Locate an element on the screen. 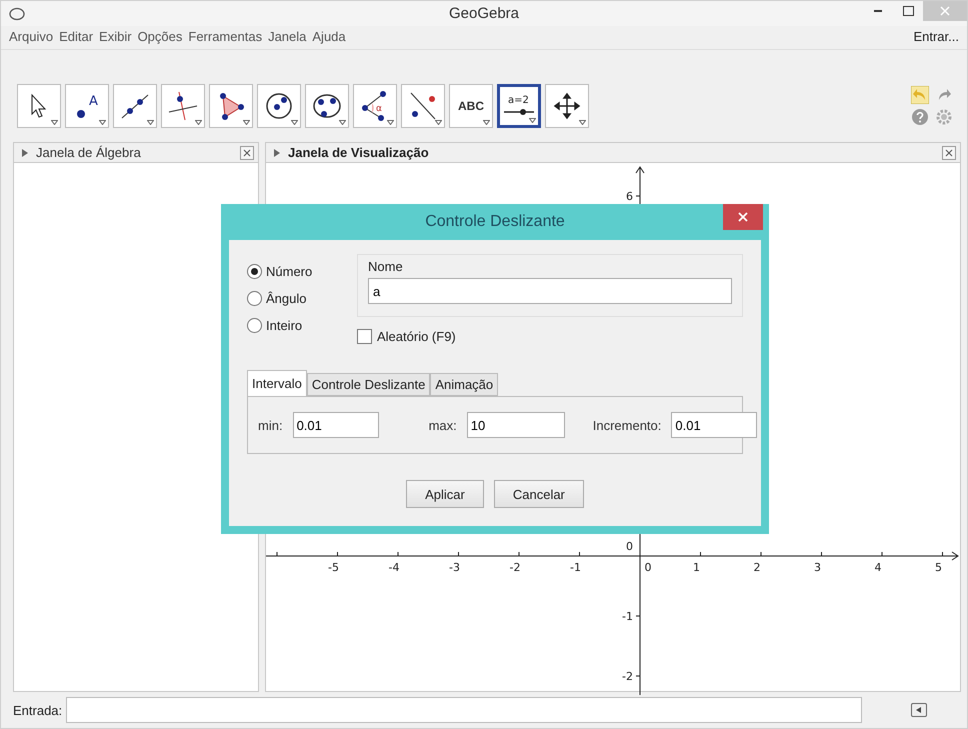 This screenshot has height=729, width=968. tool-button: A is located at coordinates (87, 106).